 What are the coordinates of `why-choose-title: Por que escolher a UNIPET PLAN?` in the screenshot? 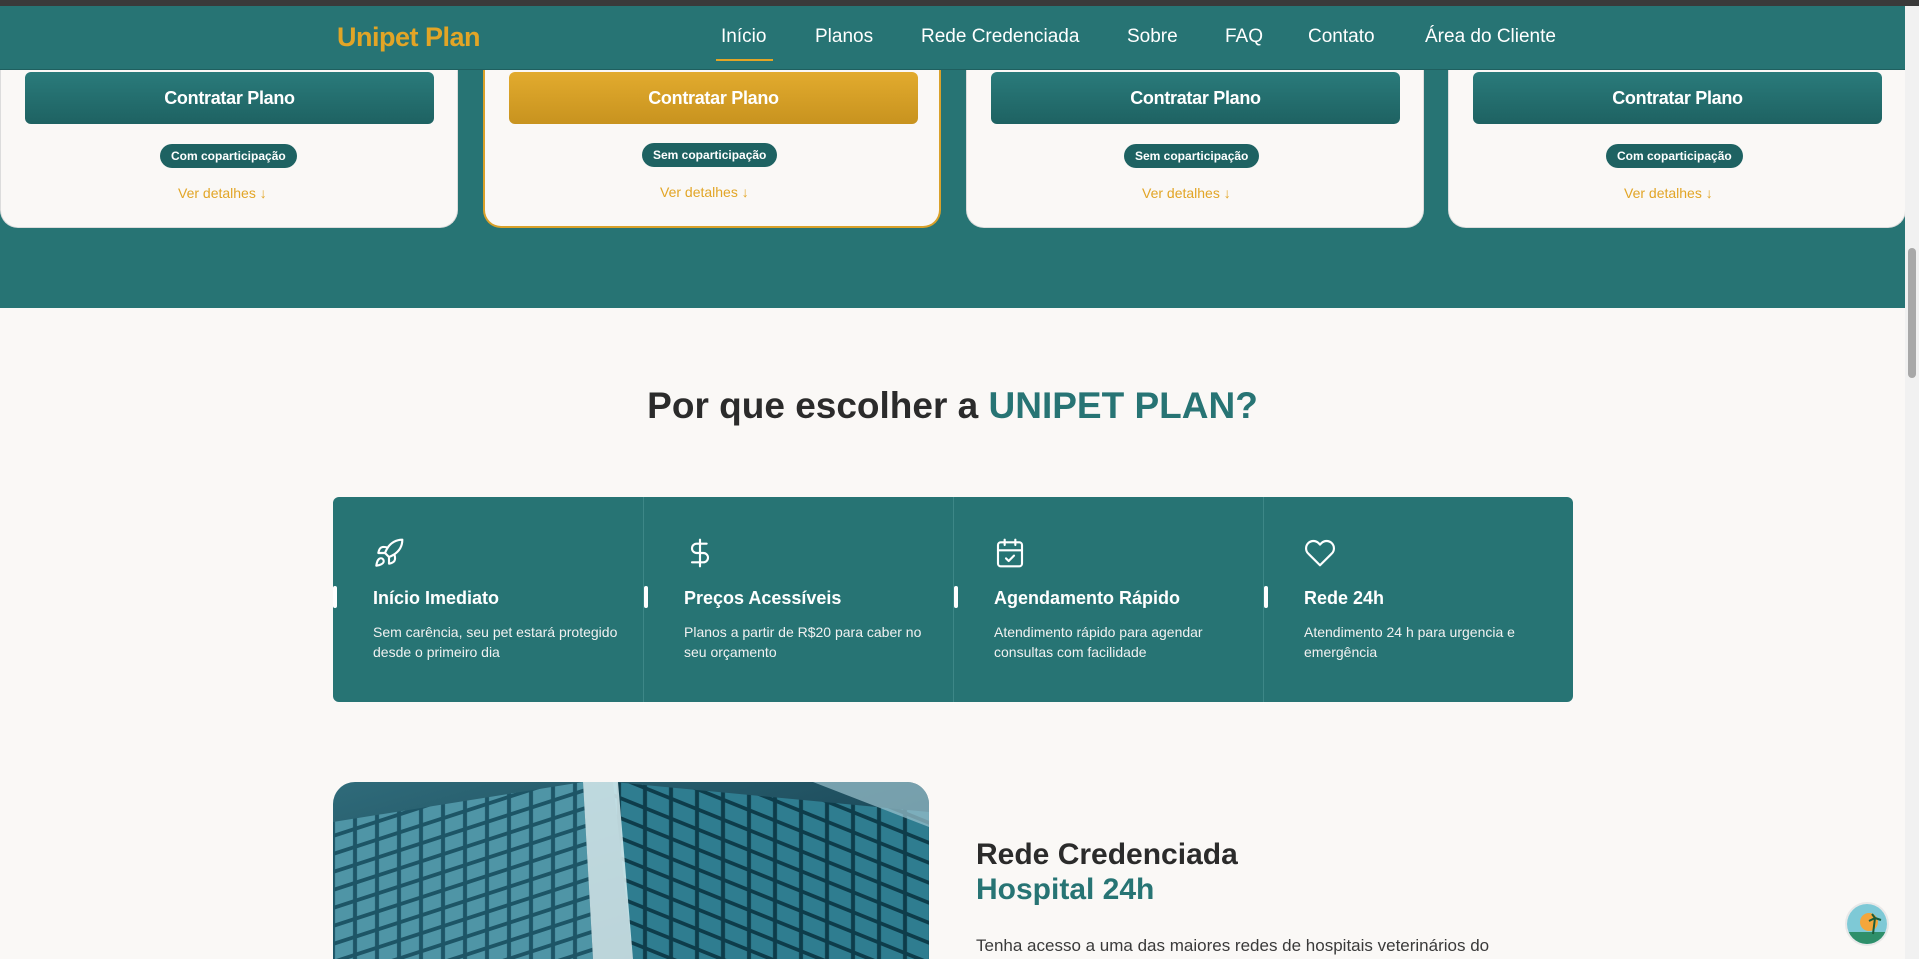 It's located at (952, 406).